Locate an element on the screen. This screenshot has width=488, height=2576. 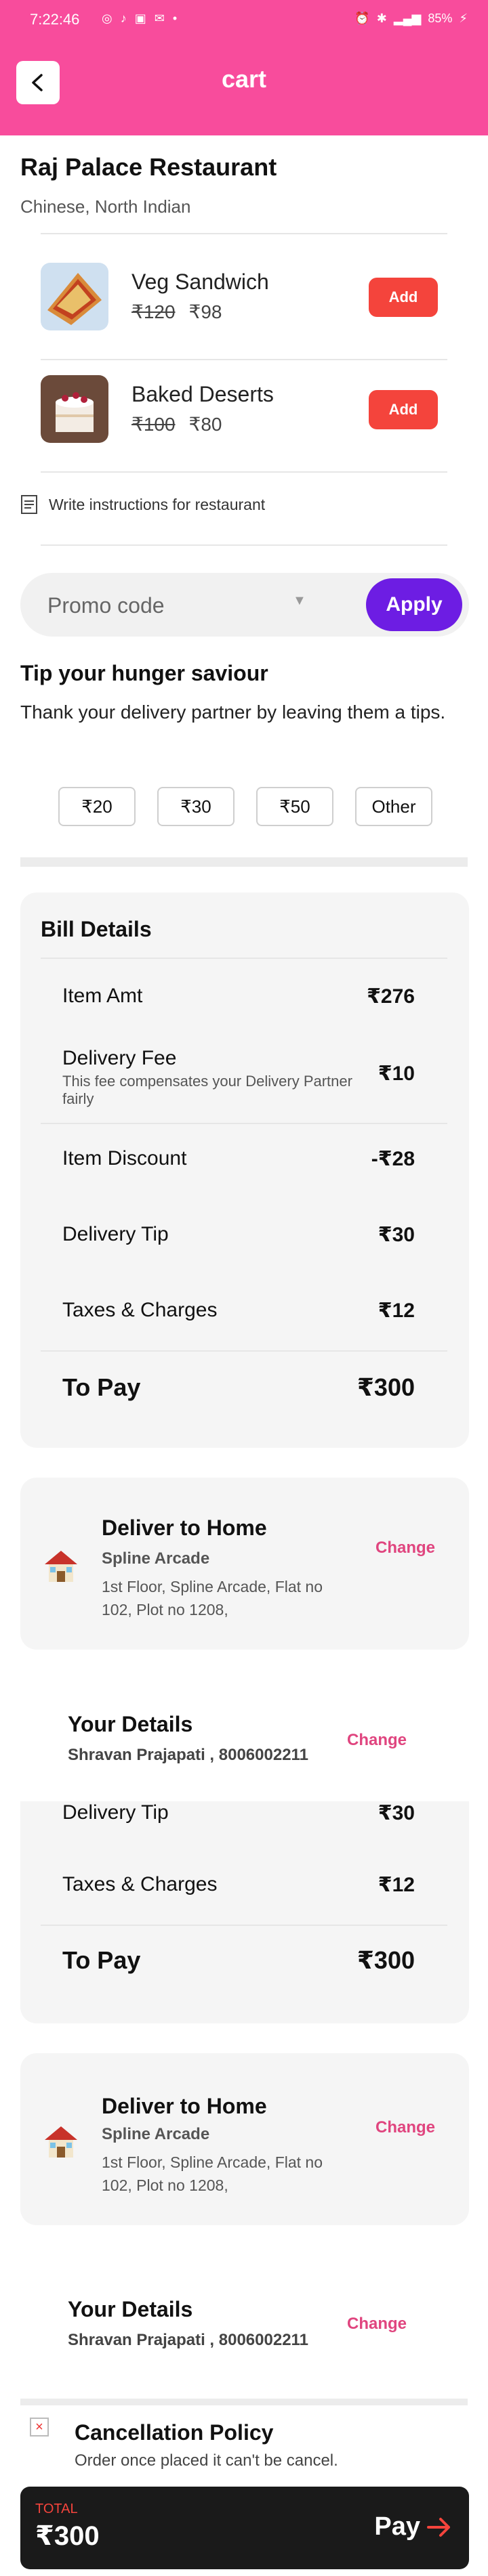
cart-item: Baked Deserts ₹100 ₹80 Add is located at coordinates (244, 410).